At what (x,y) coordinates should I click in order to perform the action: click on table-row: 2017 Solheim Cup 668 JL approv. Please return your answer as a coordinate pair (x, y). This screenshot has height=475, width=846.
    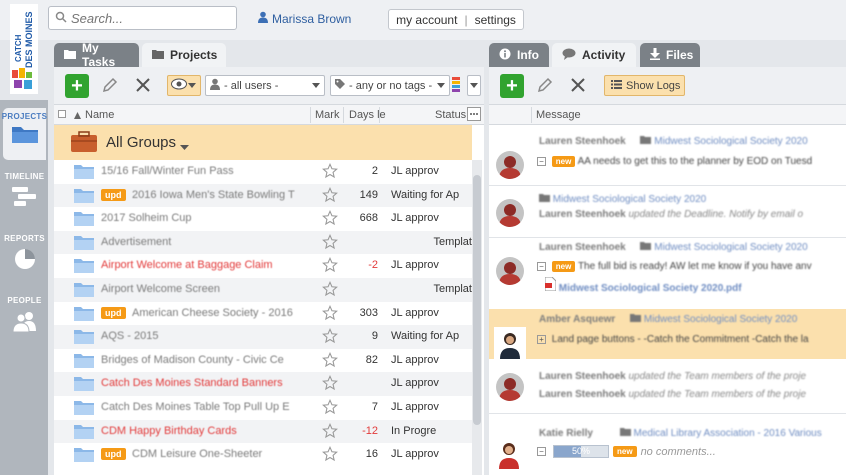
    Looking at the image, I should click on (263, 219).